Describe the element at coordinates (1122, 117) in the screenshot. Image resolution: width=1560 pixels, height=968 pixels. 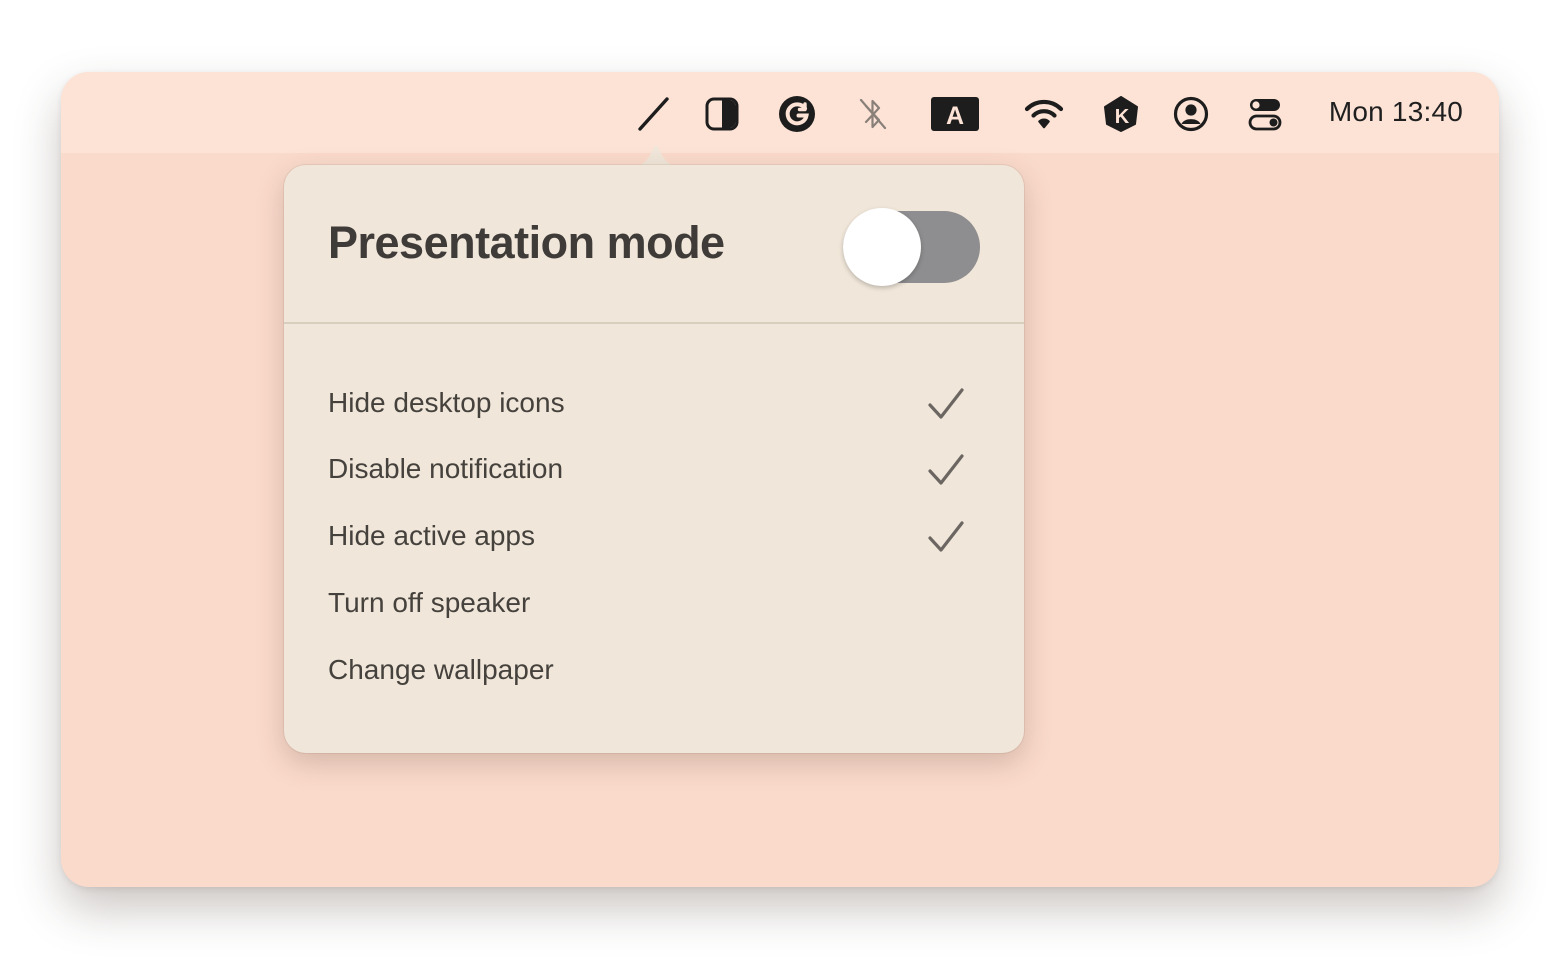
I see `svg-text: K` at that location.